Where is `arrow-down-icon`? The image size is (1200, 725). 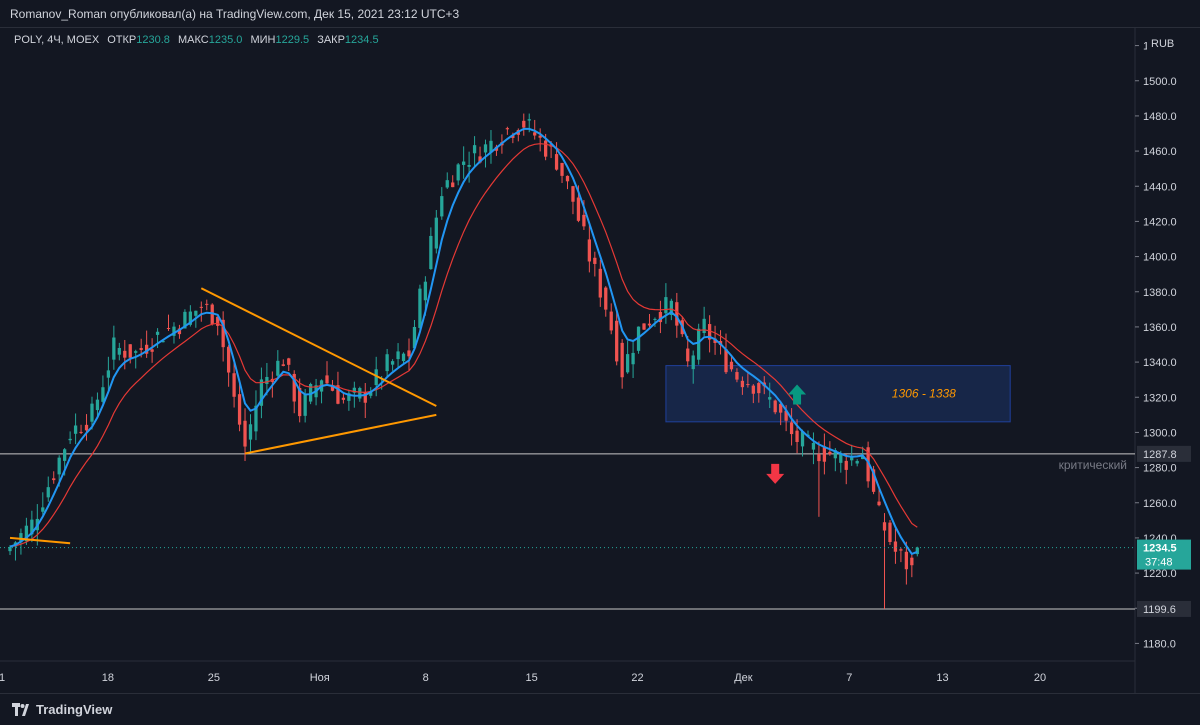 arrow-down-icon is located at coordinates (775, 473).